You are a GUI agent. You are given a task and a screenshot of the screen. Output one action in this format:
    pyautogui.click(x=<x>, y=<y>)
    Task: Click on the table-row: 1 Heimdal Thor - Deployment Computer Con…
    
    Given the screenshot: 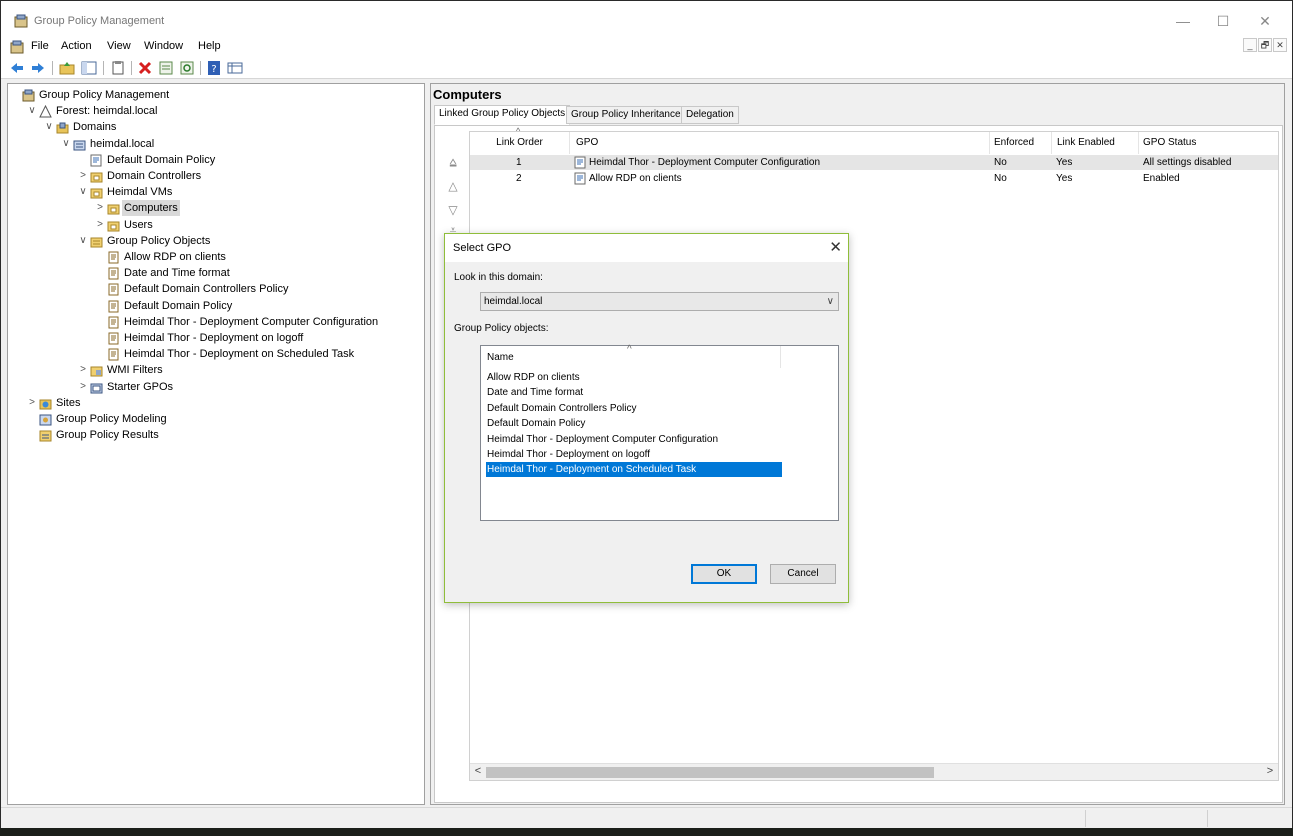 What is the action you would take?
    pyautogui.click(x=874, y=162)
    